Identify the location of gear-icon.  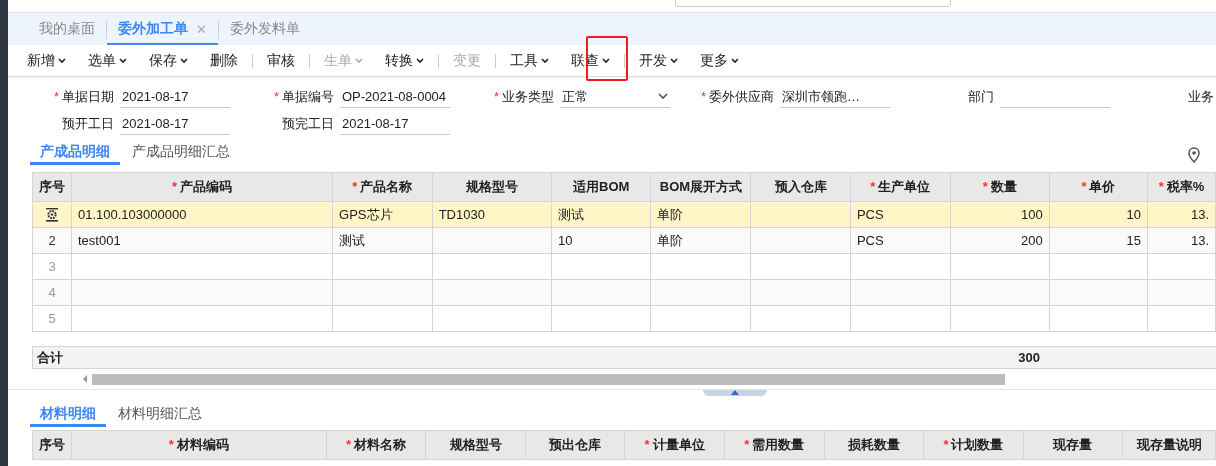
(52, 215).